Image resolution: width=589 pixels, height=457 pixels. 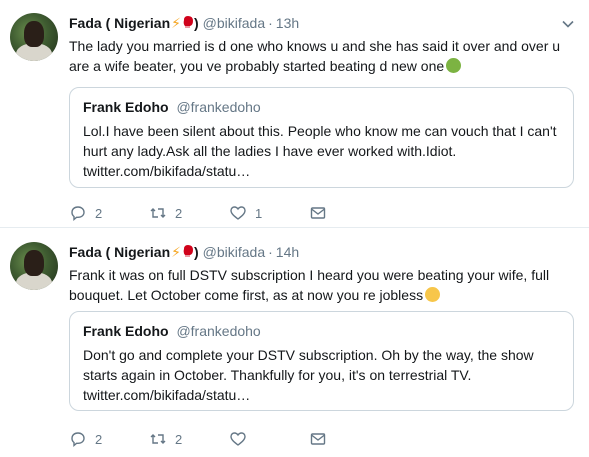 I want to click on tweet-actions: 2 2, so click(x=199, y=439).